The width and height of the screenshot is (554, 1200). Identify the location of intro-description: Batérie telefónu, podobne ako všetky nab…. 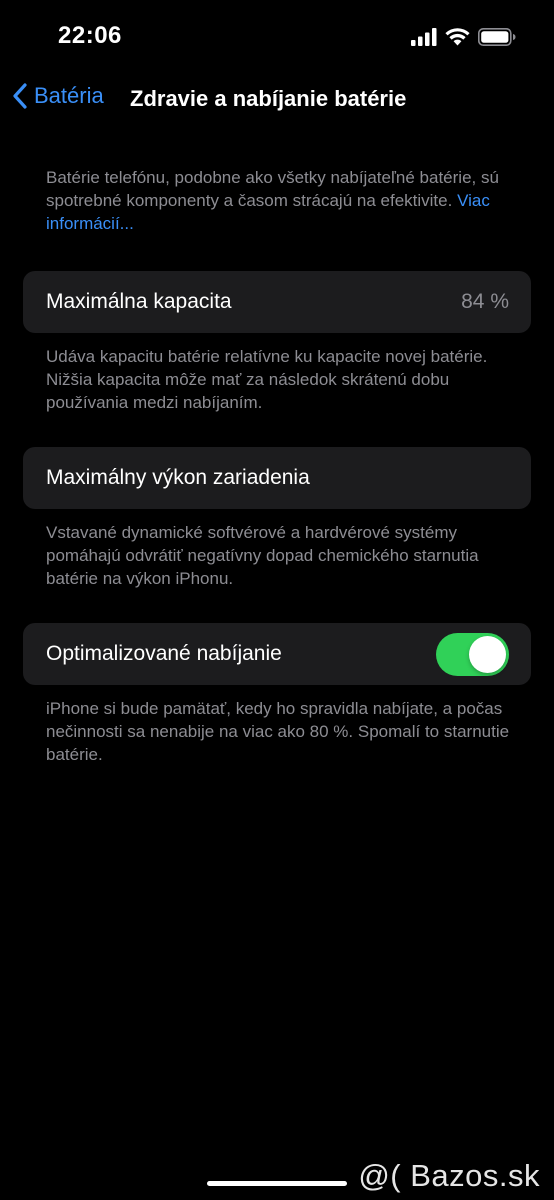
(272, 189).